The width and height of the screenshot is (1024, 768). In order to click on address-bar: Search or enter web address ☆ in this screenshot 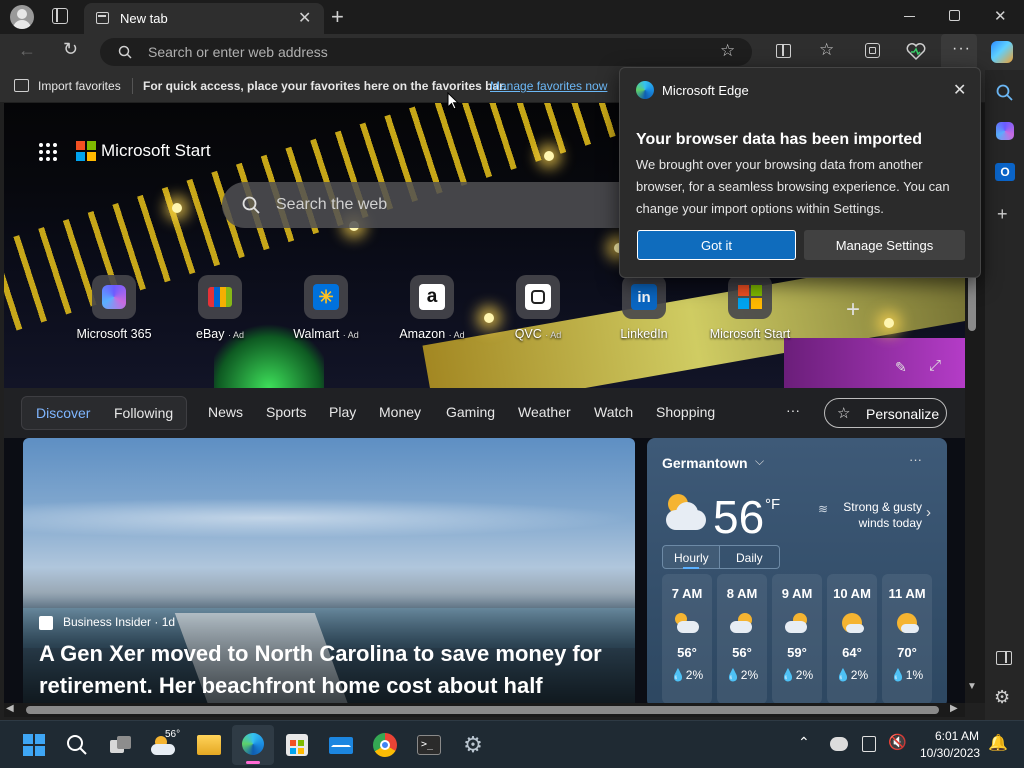, I will do `click(426, 52)`.